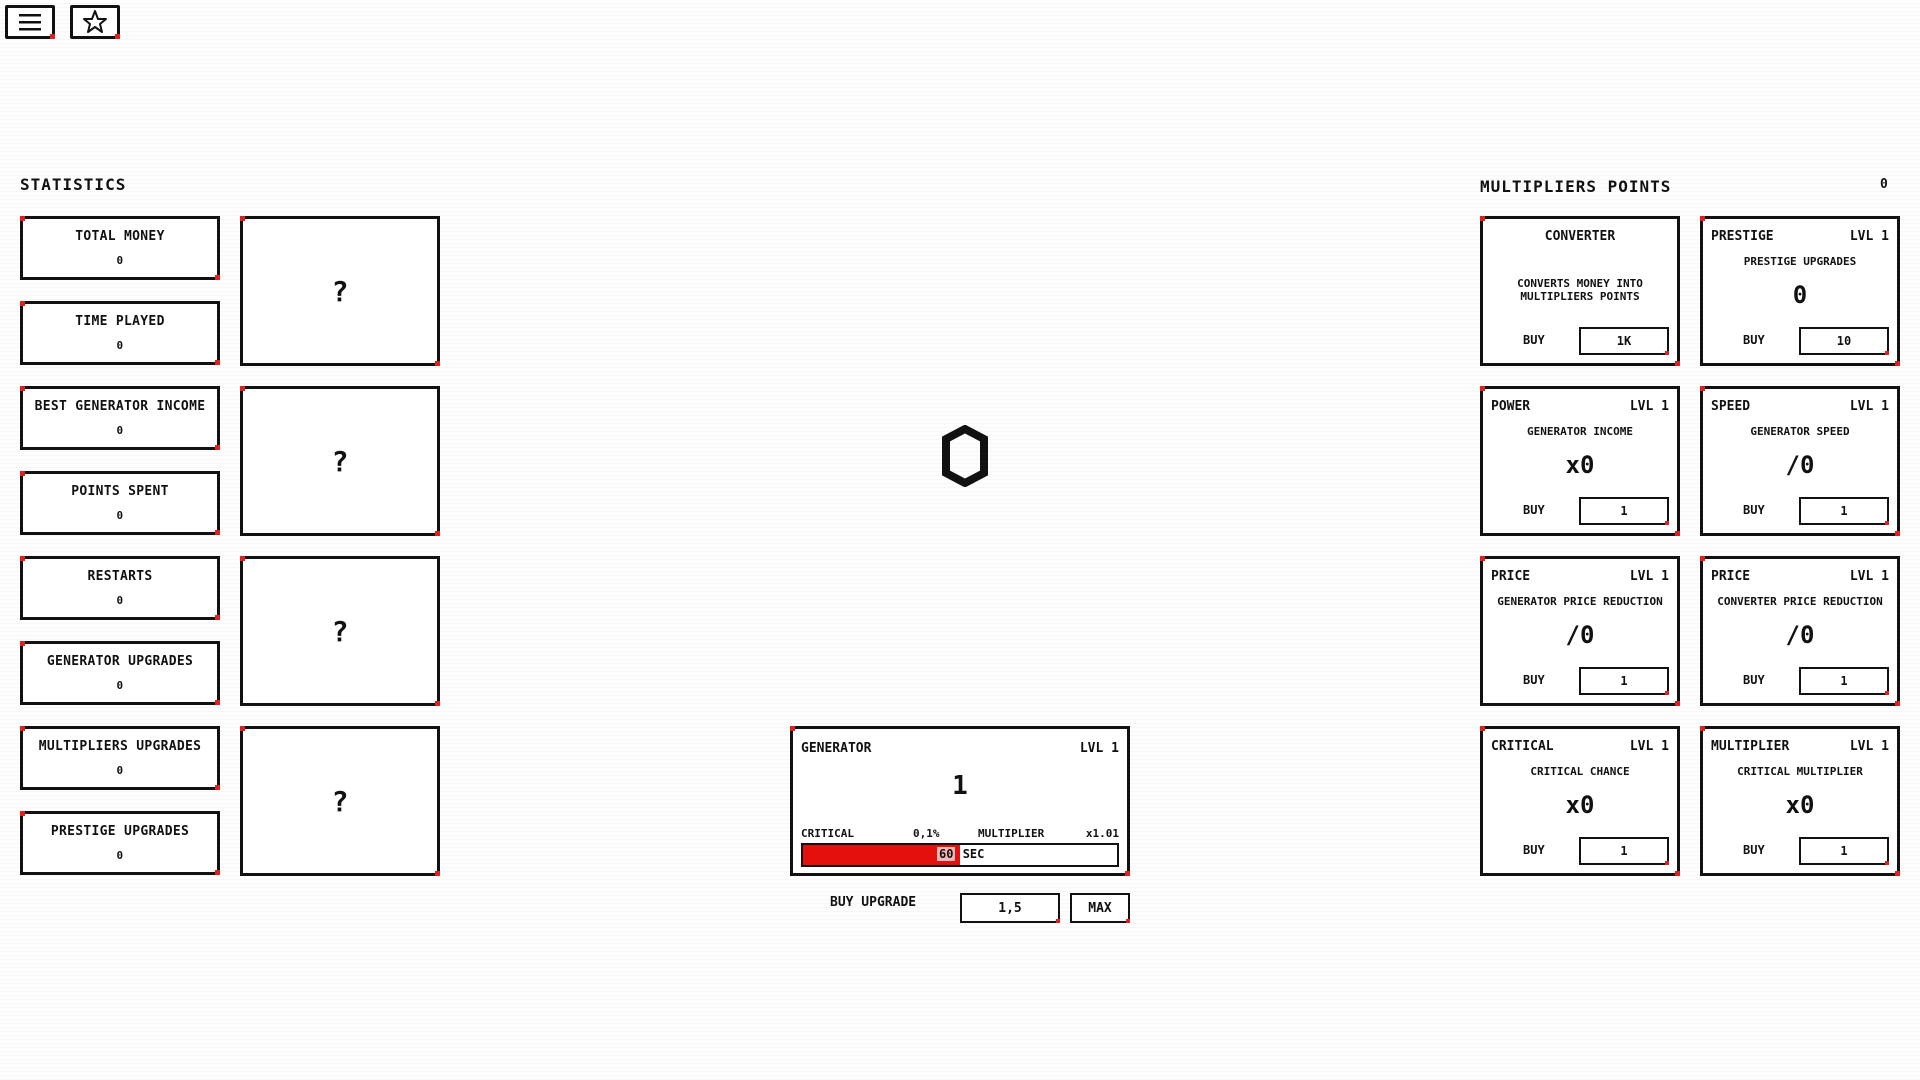 Image resolution: width=1920 pixels, height=1080 pixels. I want to click on menu-button, so click(30, 22).